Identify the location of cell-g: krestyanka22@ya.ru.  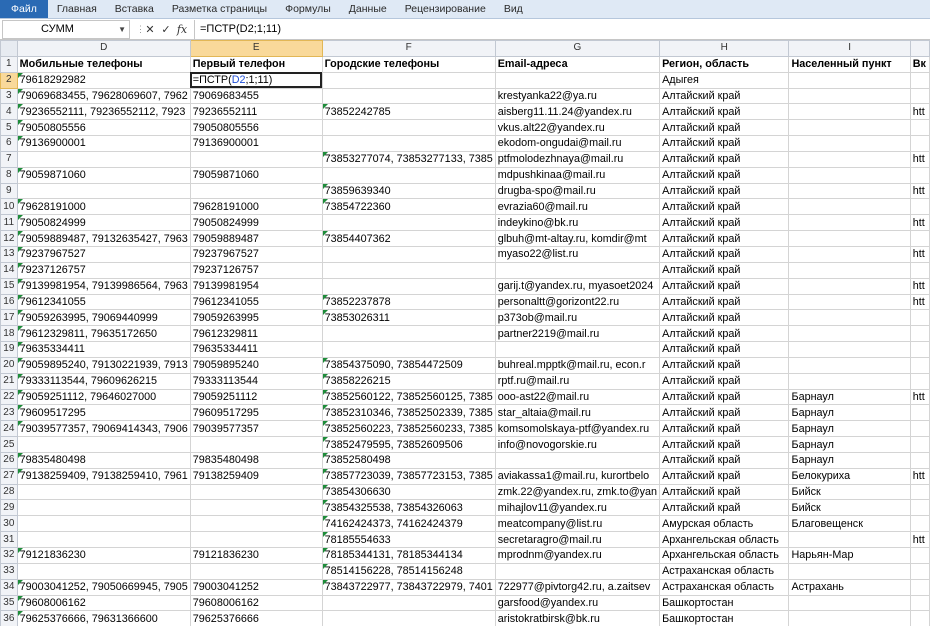
(577, 96).